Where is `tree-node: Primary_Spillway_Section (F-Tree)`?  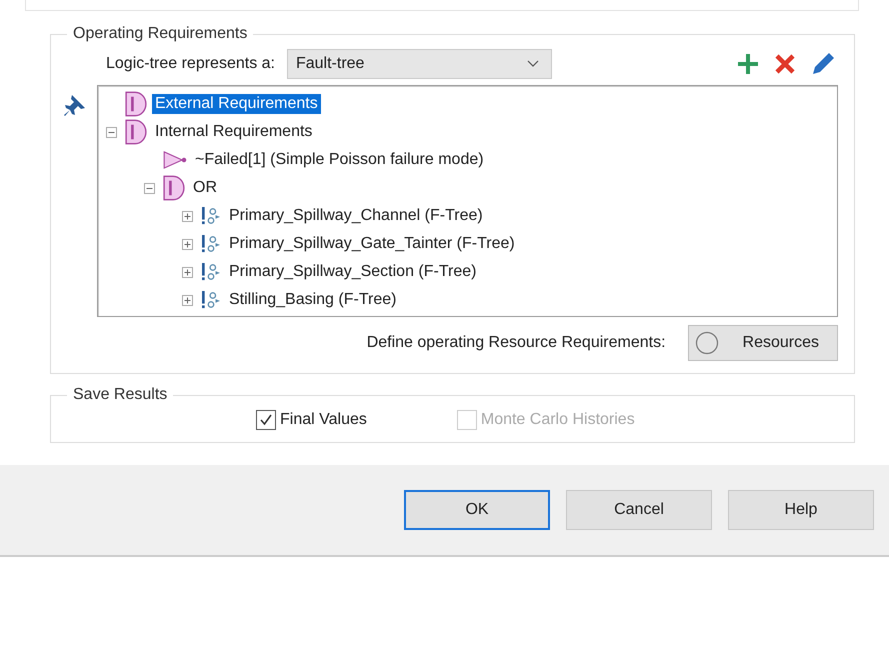
tree-node: Primary_Spillway_Section (F-Tree) is located at coordinates (353, 272).